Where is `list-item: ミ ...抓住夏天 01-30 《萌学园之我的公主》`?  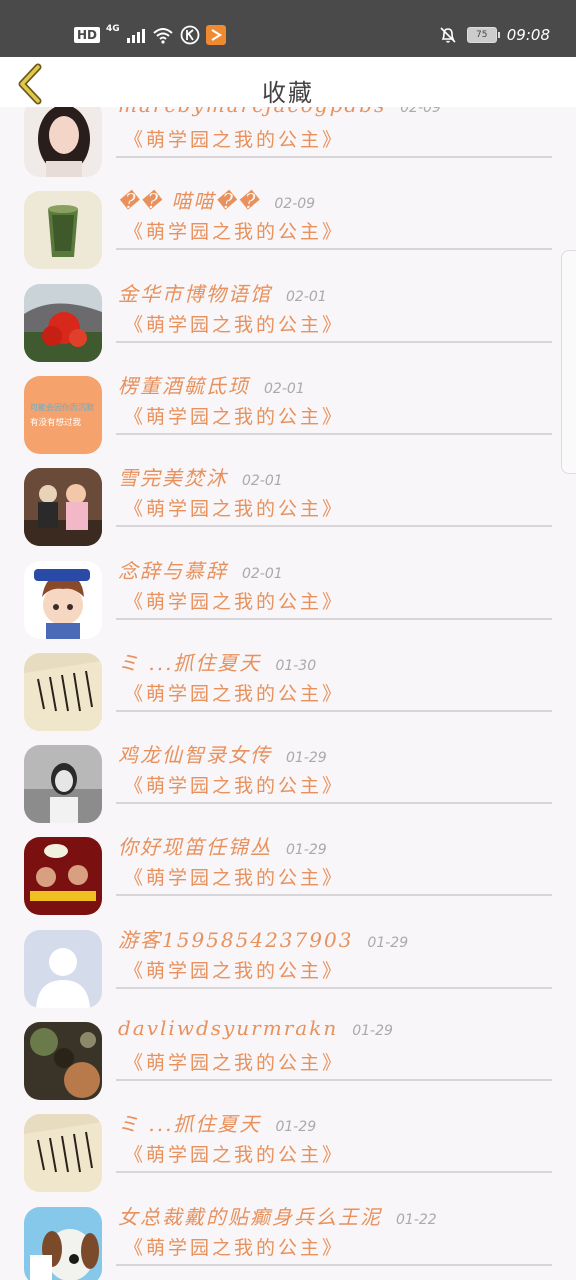
list-item: ミ ...抓住夏天 01-30 《萌学园之我的公主》 is located at coordinates (288, 689).